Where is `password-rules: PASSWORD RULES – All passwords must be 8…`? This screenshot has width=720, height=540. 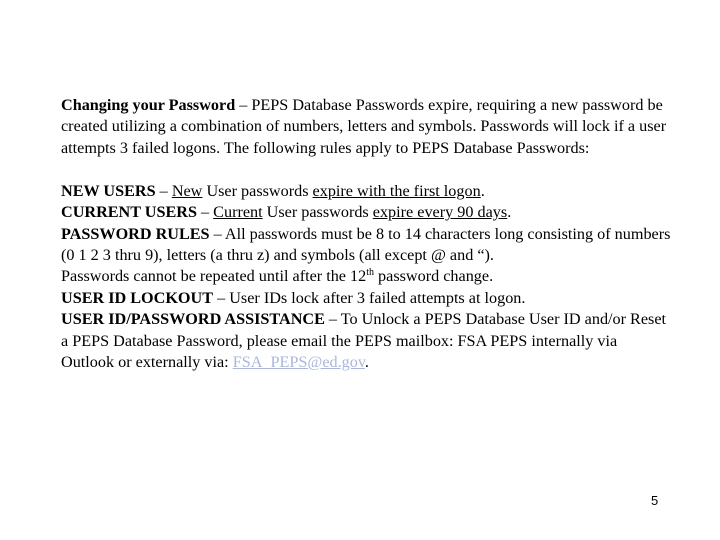 password-rules: PASSWORD RULES – All passwords must be 8… is located at coordinates (366, 244).